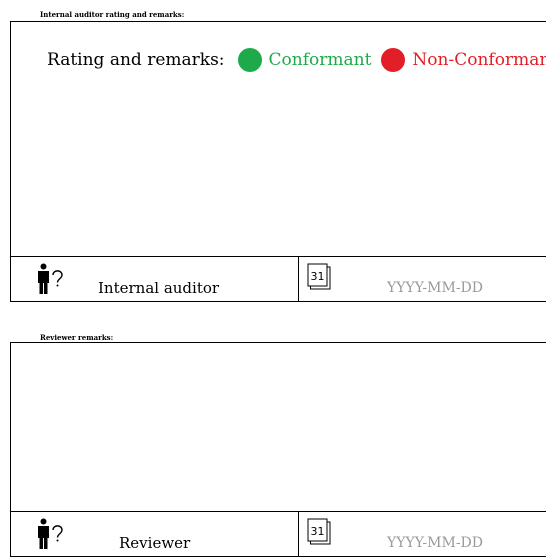 The width and height of the screenshot is (546, 557). Describe the element at coordinates (136, 60) in the screenshot. I see `rating-label: Rating and remarks:` at that location.